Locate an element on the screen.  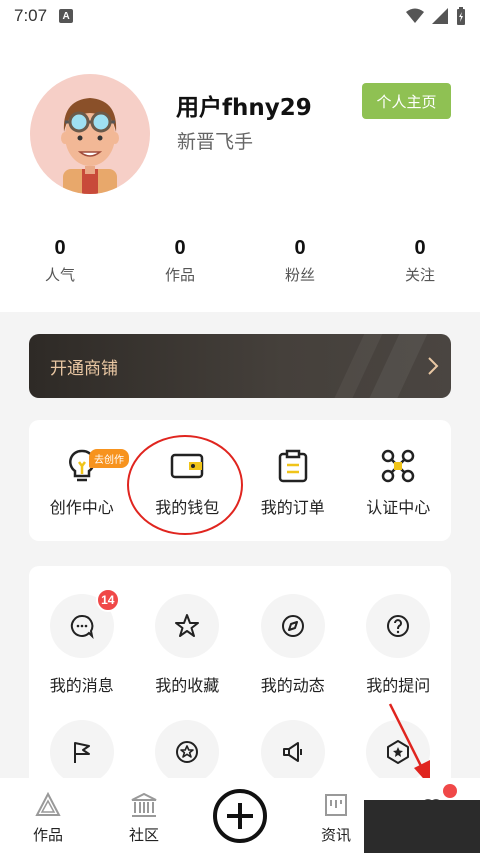
tool-wallet: 我的钱包 is located at coordinates (188, 469).